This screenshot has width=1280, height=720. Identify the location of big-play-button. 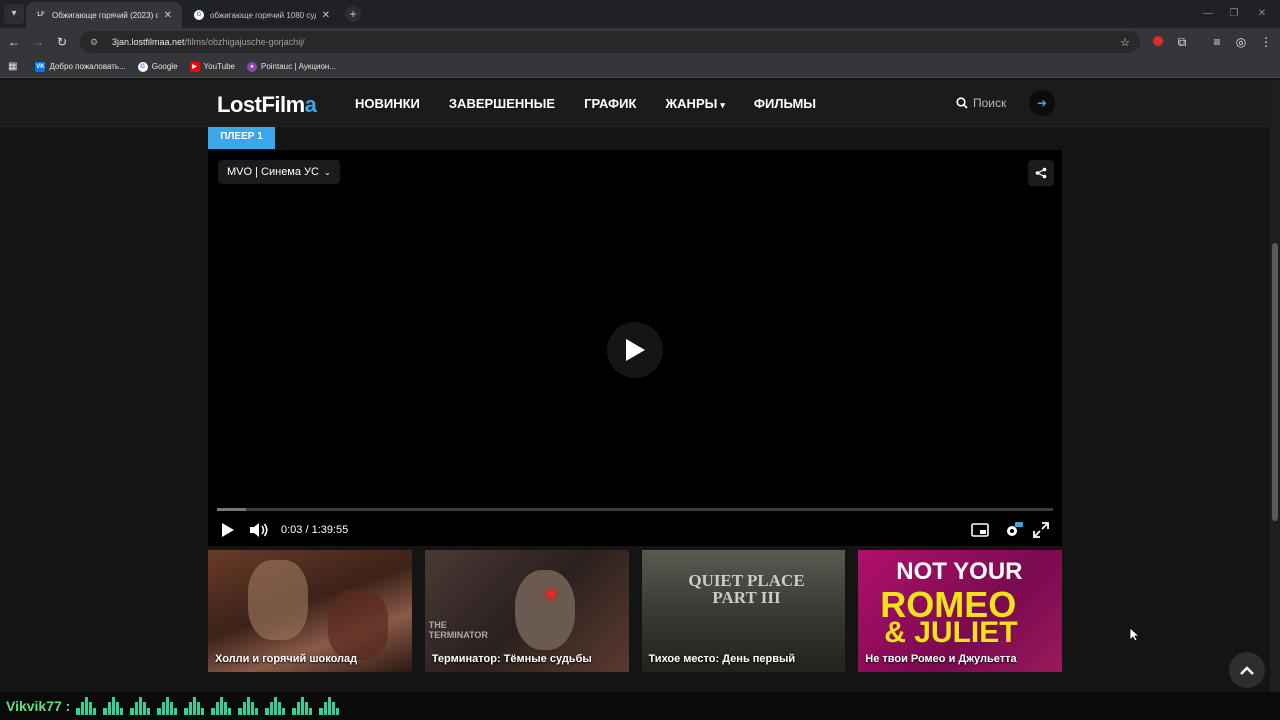
(635, 350).